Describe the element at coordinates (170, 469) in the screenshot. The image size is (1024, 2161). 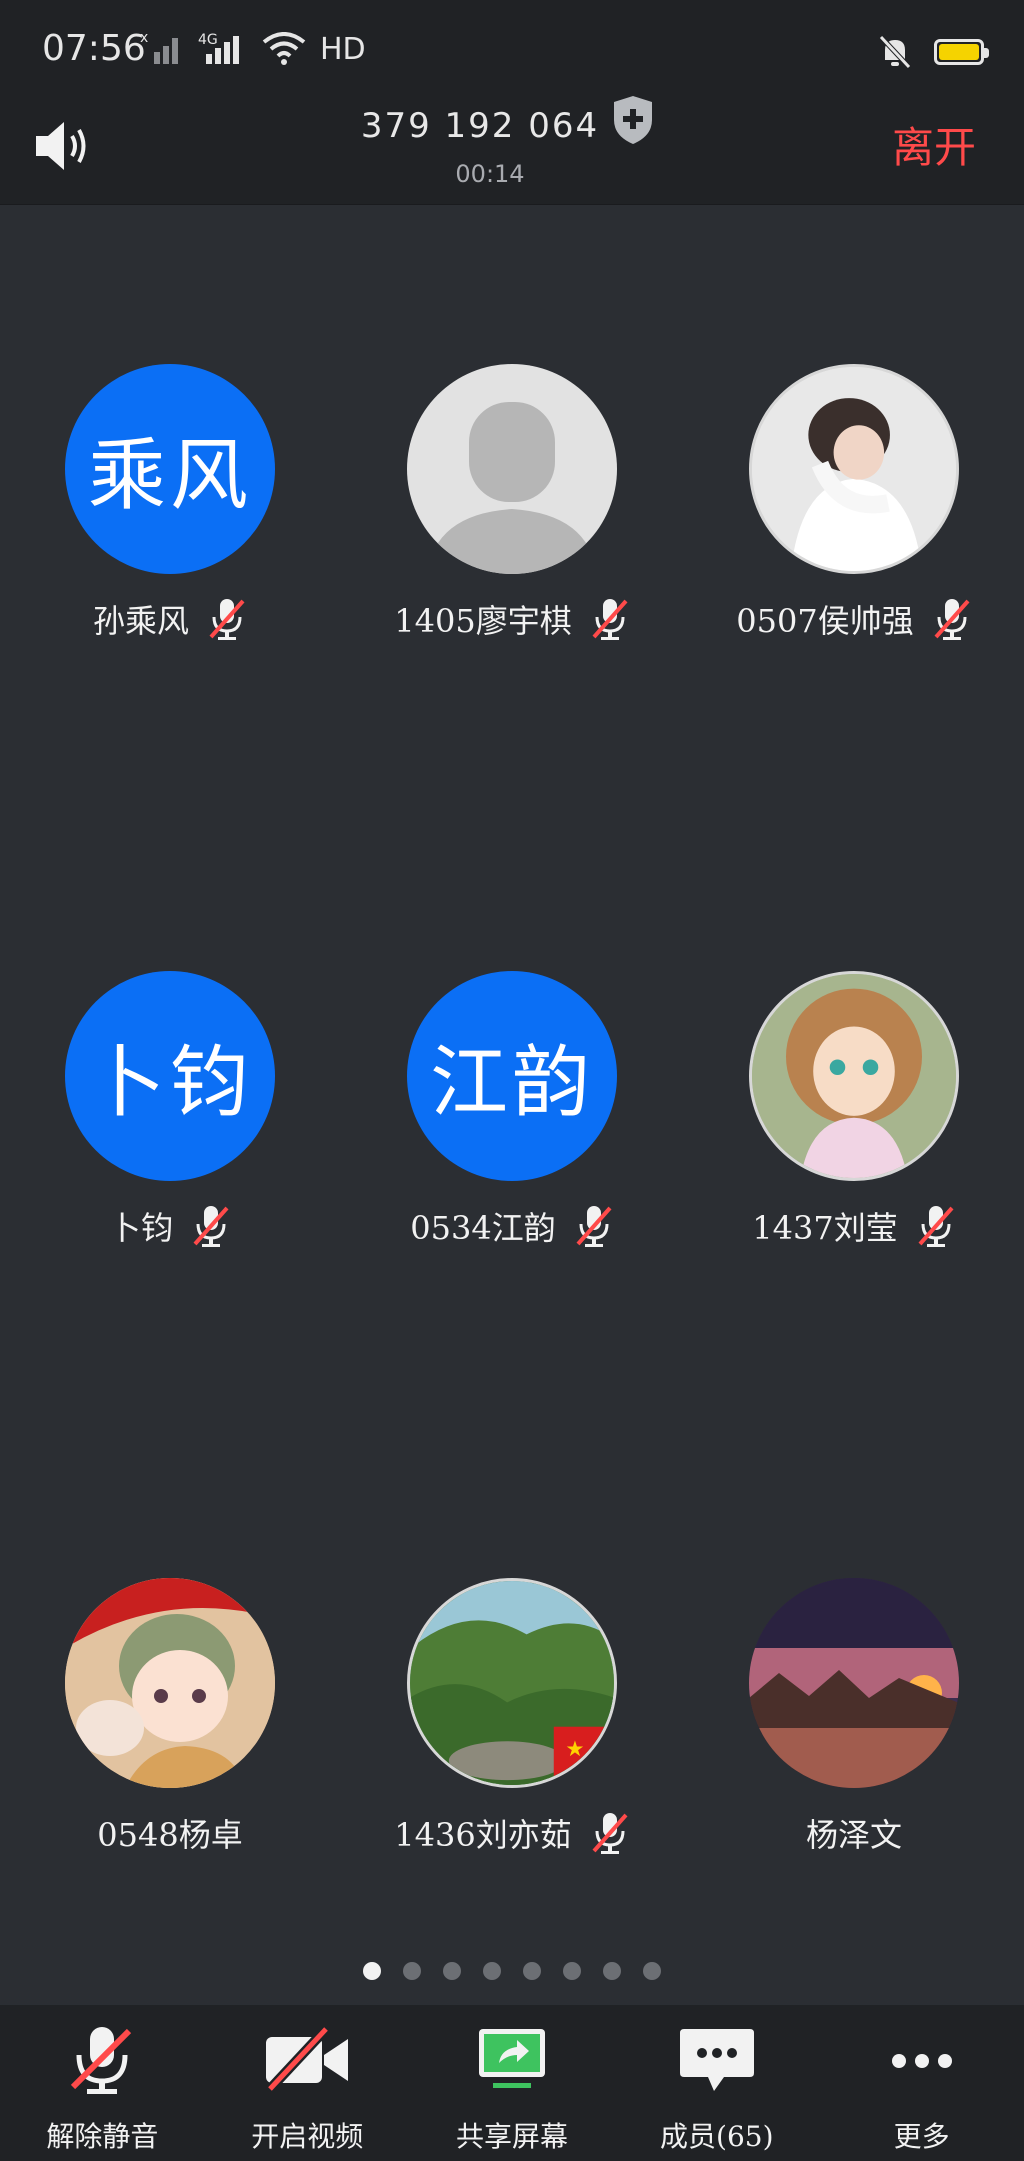
I see `avatar: 乘风` at that location.